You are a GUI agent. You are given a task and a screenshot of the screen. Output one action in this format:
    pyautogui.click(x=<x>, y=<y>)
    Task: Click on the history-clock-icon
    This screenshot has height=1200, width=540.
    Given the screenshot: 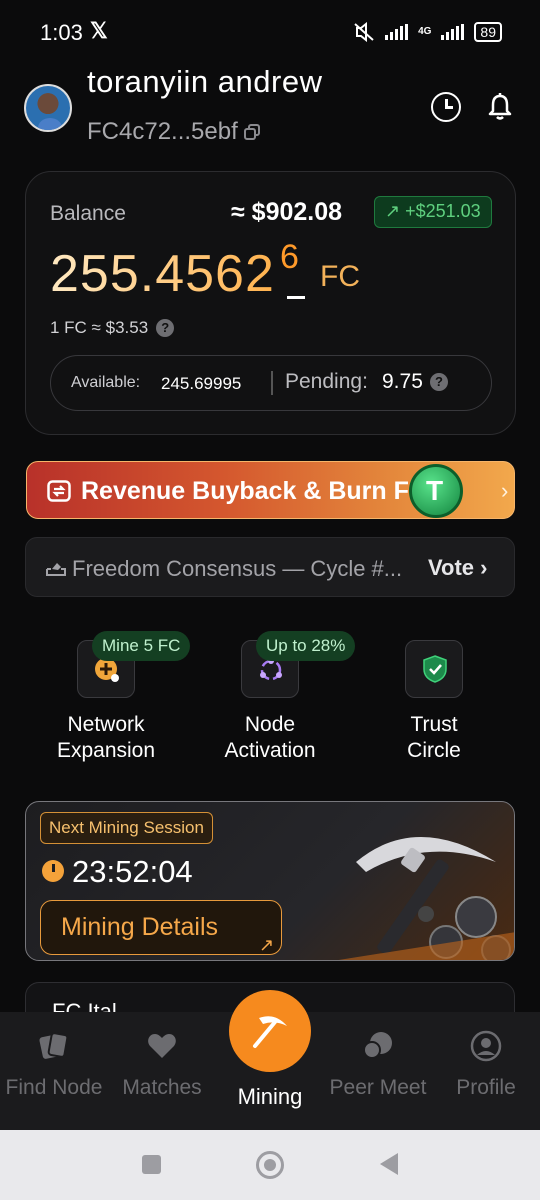 What is the action you would take?
    pyautogui.click(x=446, y=107)
    